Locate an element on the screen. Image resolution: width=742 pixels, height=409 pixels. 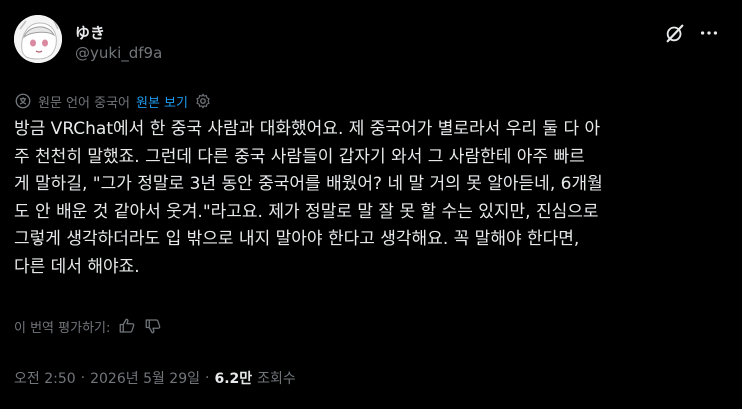
author-handle: @yuki_df9a is located at coordinates (118, 53).